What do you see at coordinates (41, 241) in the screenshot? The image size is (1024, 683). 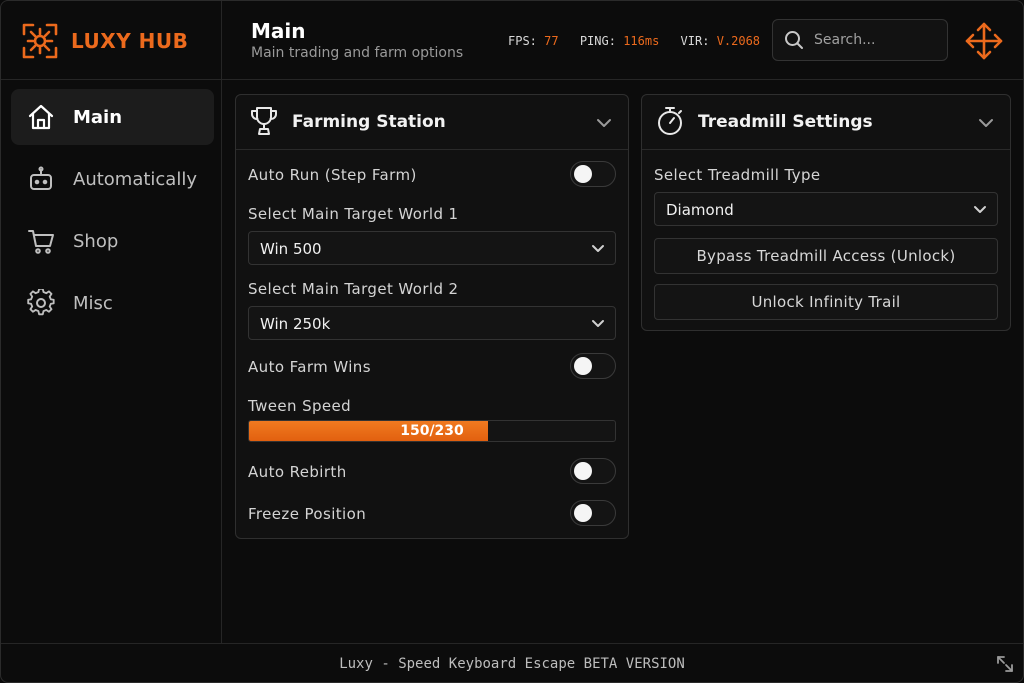 I see `cart-icon` at bounding box center [41, 241].